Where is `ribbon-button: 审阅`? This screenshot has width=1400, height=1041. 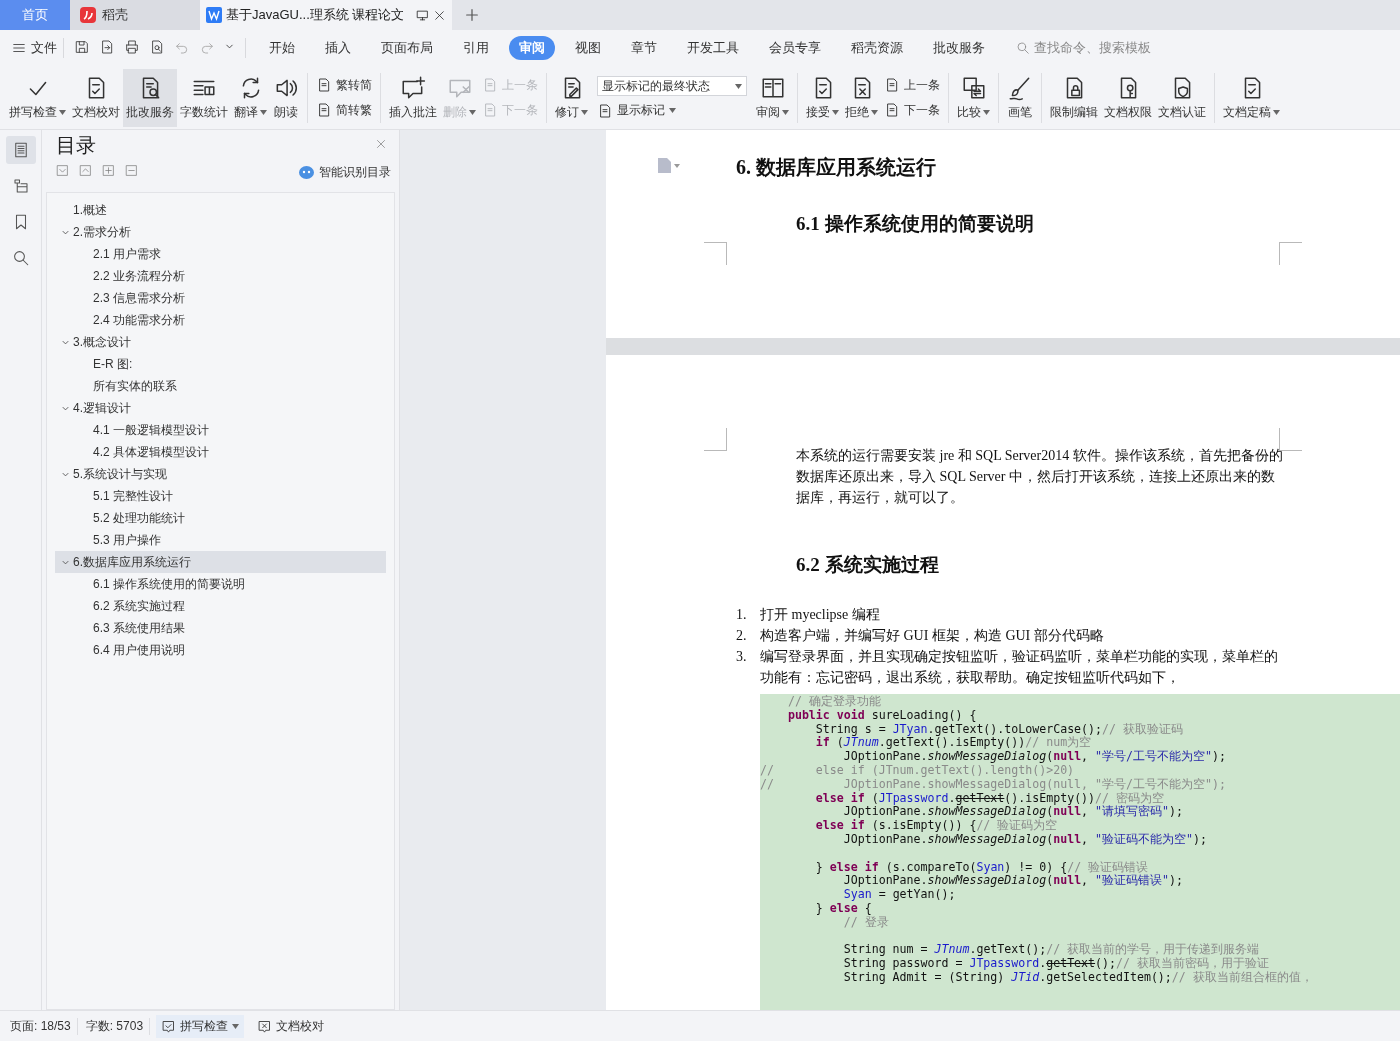
ribbon-button: 审阅 is located at coordinates (772, 97).